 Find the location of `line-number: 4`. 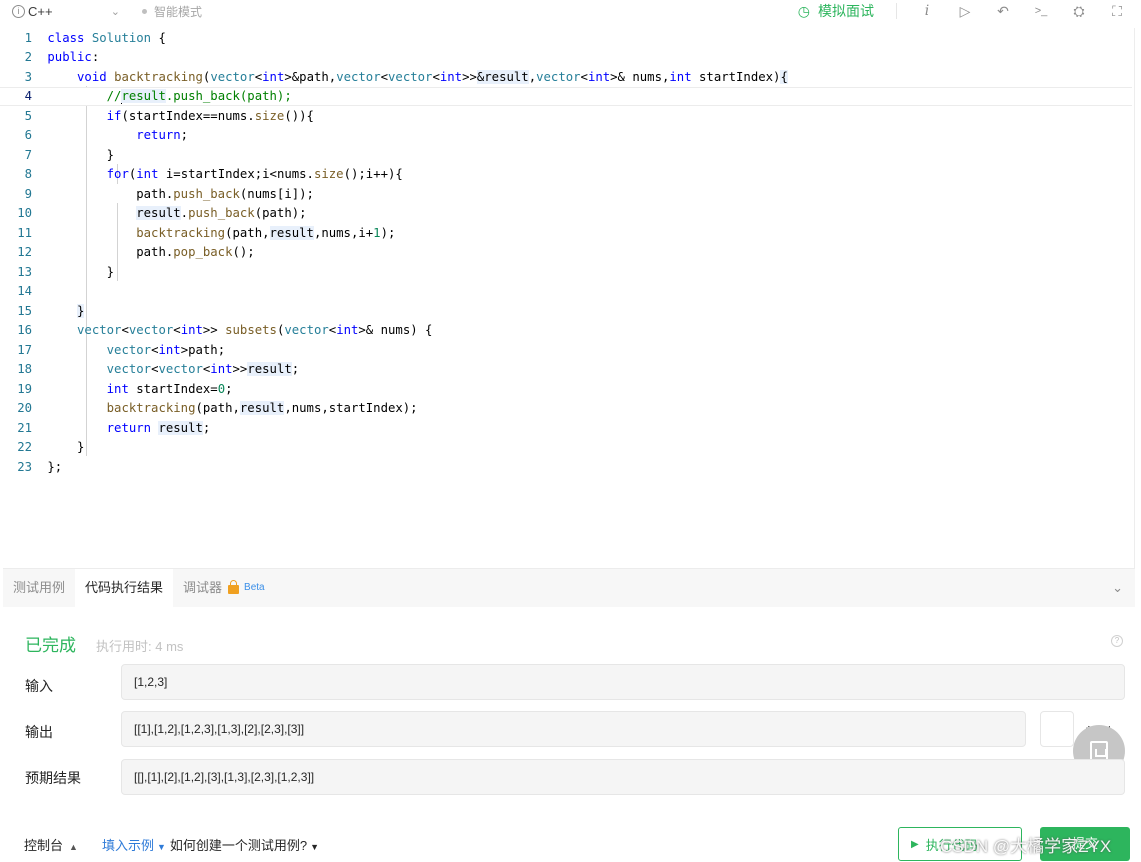

line-number: 4 is located at coordinates (28, 96).